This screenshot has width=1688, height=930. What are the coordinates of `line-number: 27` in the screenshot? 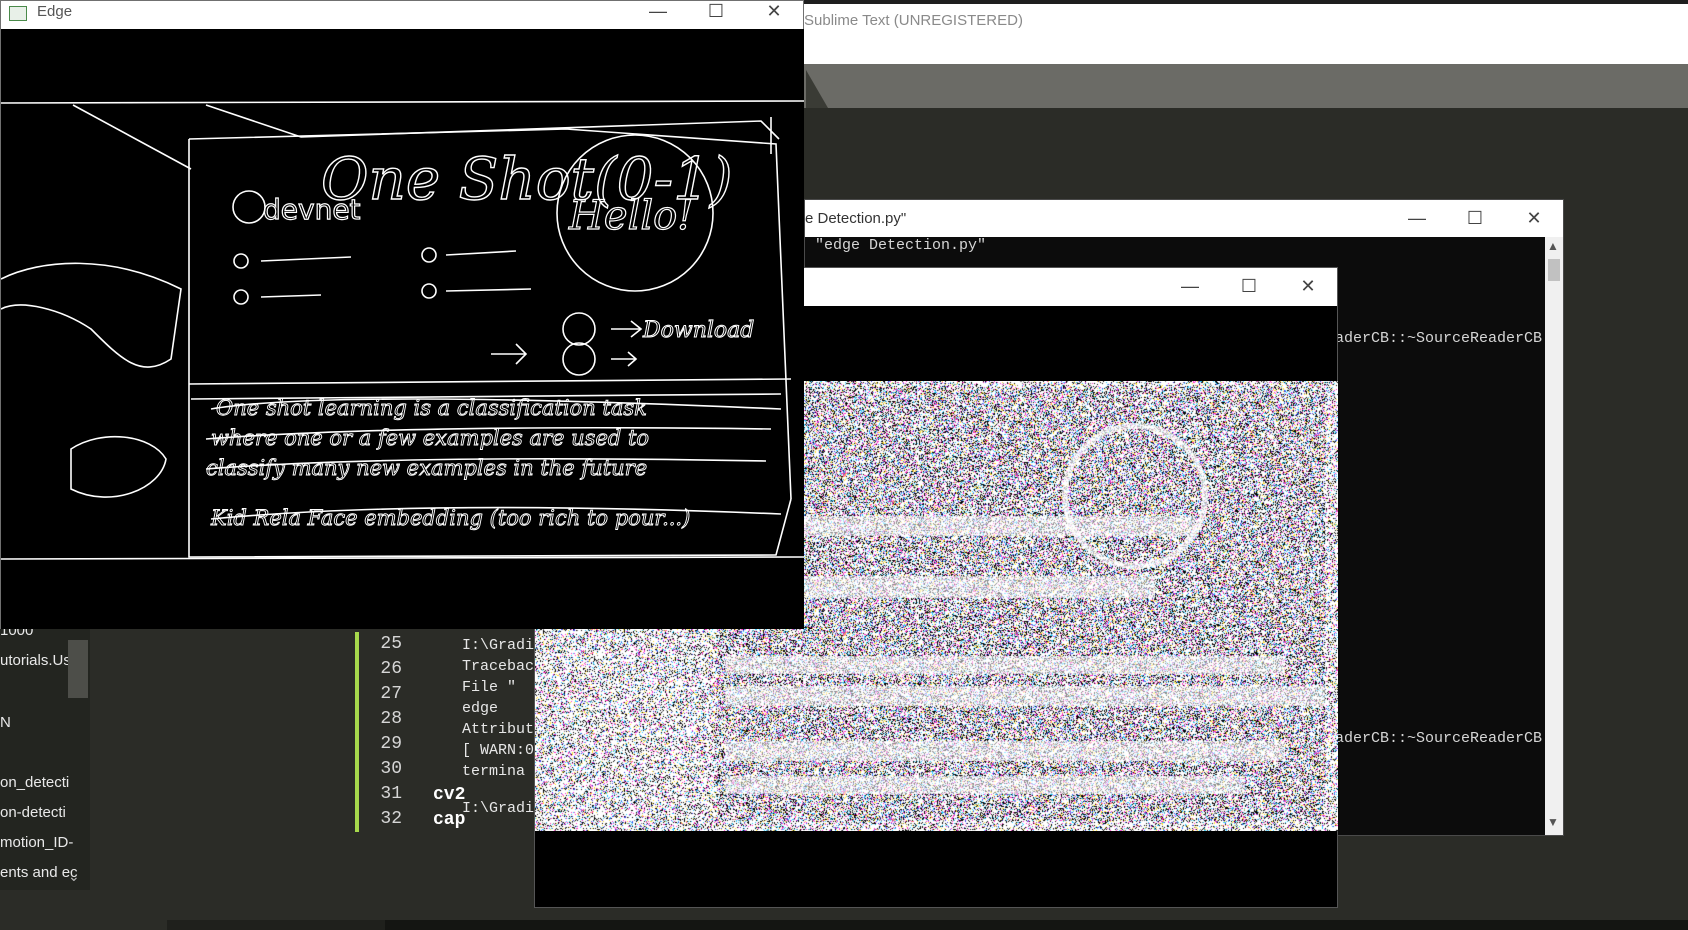 It's located at (391, 694).